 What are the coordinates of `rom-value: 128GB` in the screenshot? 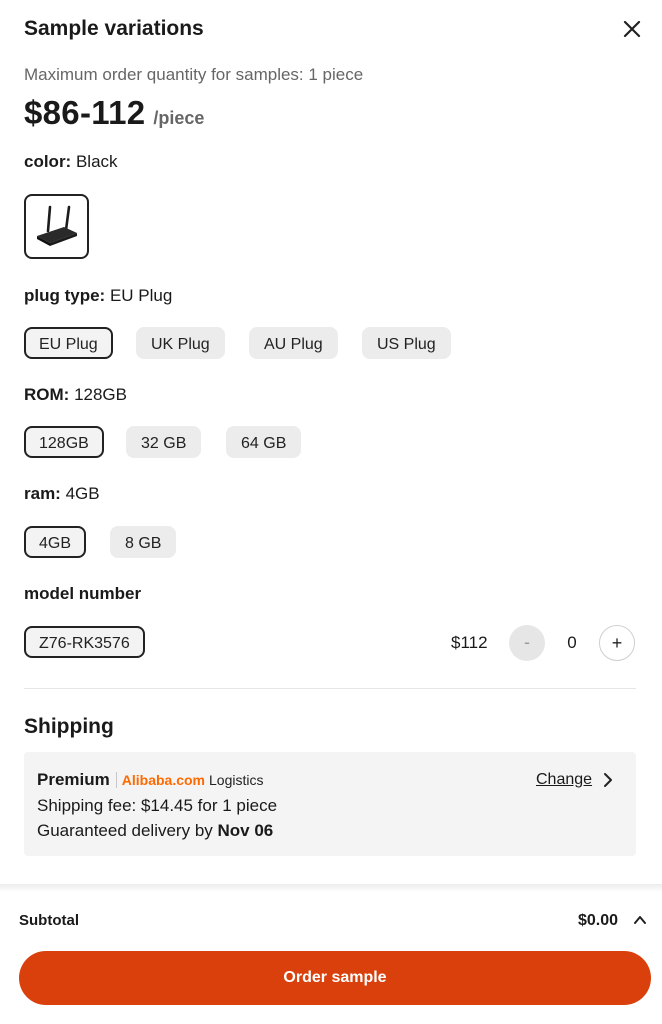 It's located at (100, 394).